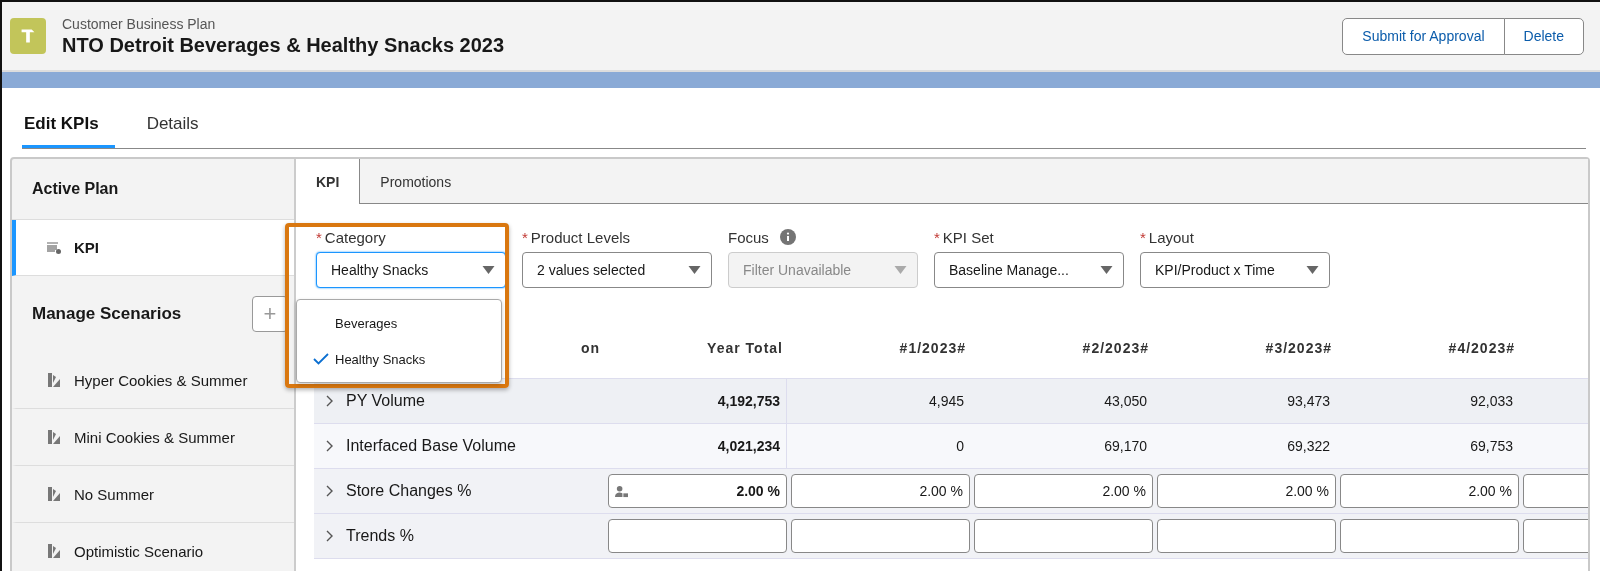 The image size is (1600, 571). Describe the element at coordinates (745, 348) in the screenshot. I see `column-header: Year Total` at that location.